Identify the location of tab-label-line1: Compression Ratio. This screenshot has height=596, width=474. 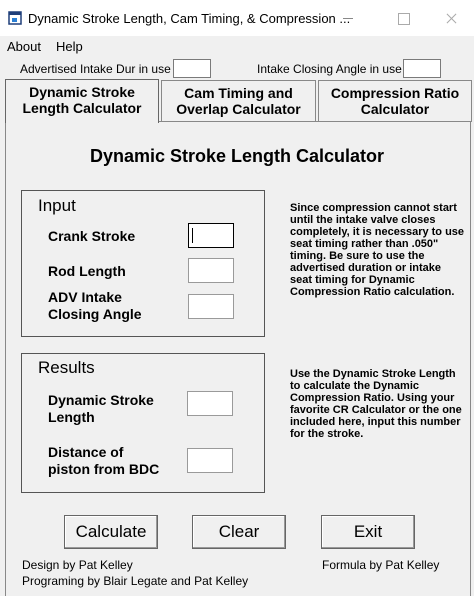
(395, 93).